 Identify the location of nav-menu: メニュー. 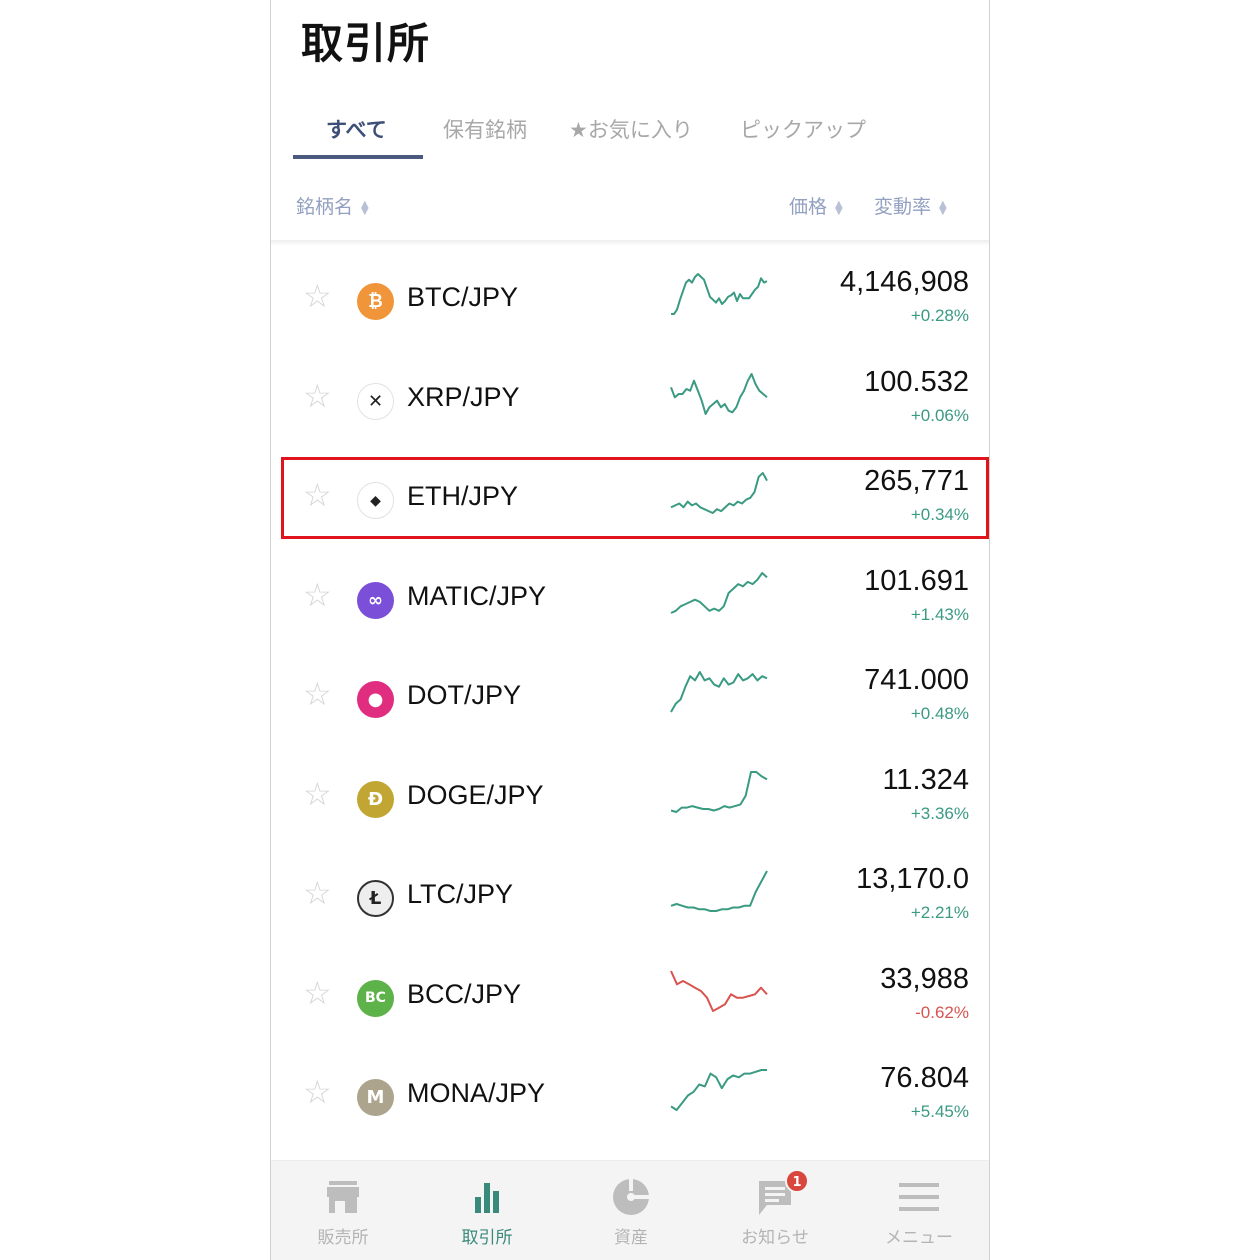
(918, 1210).